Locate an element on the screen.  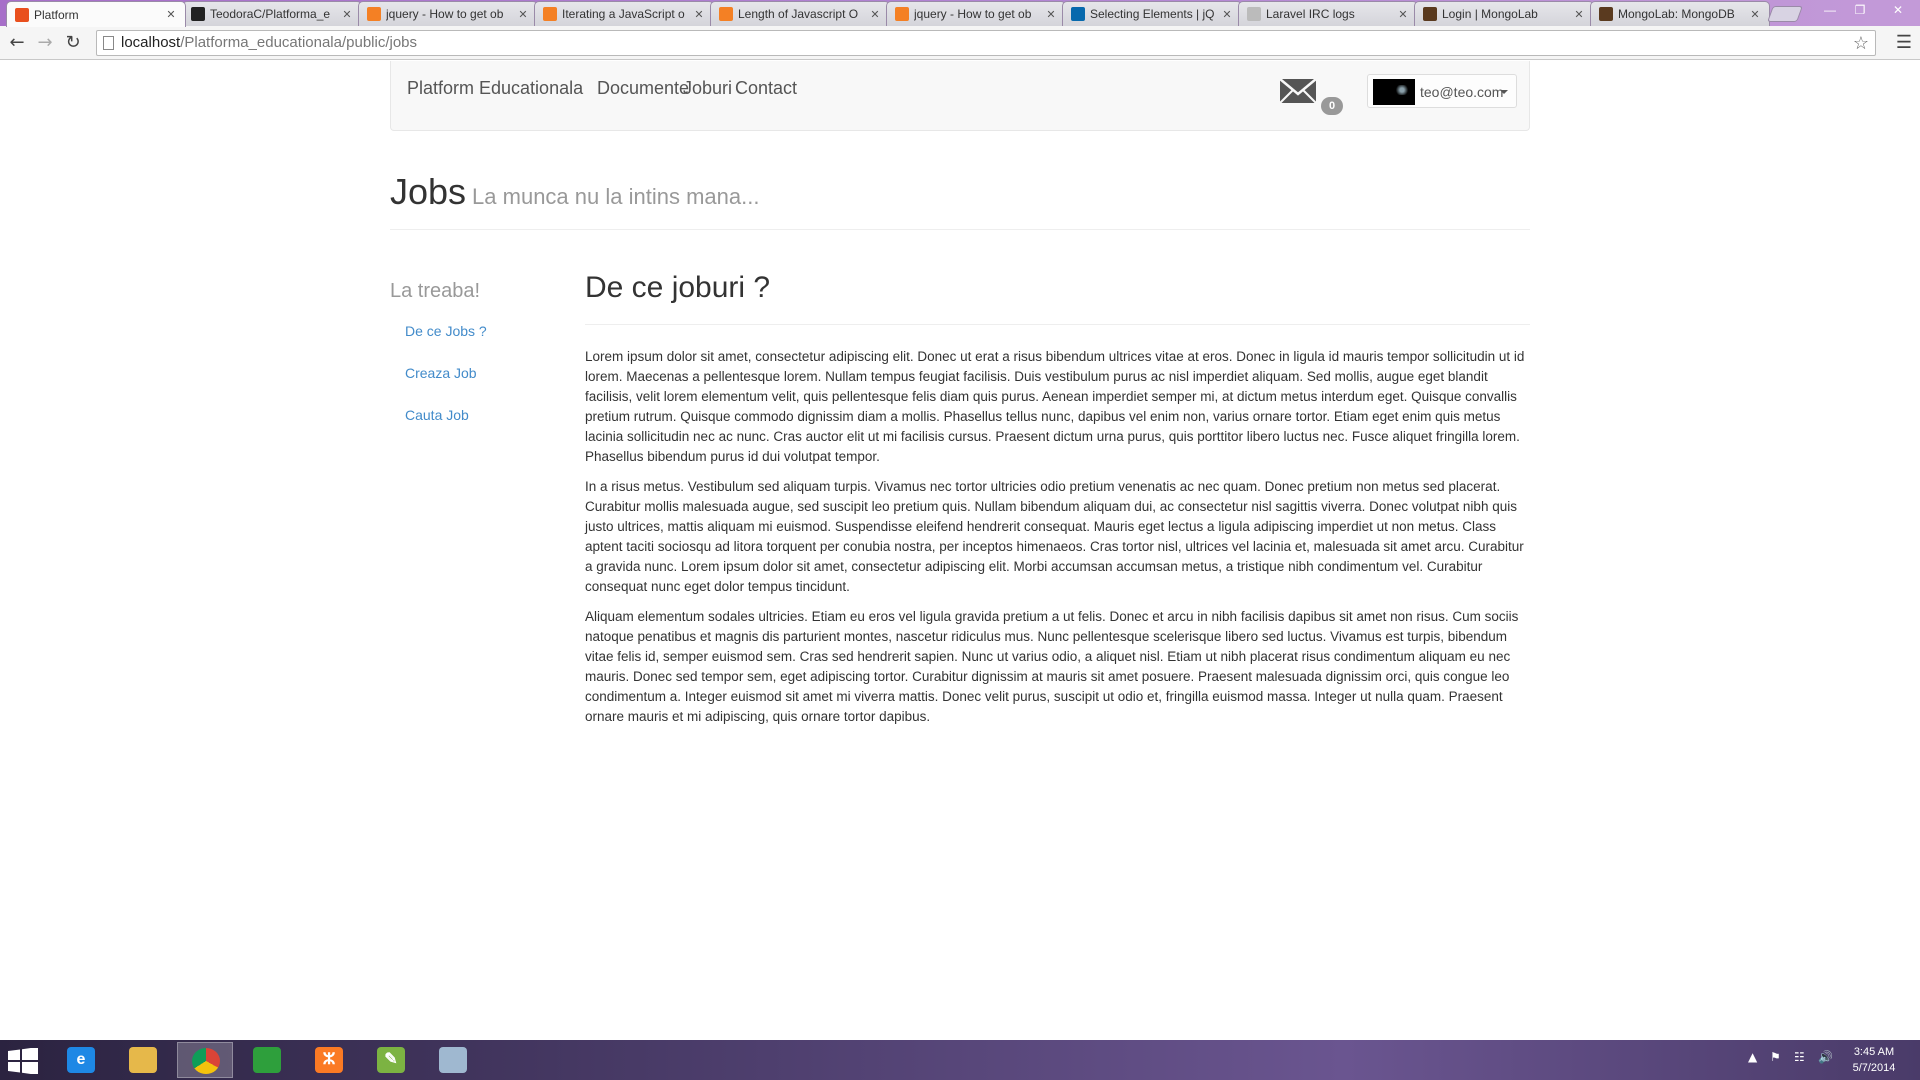
platform-favicon is located at coordinates (22, 14).